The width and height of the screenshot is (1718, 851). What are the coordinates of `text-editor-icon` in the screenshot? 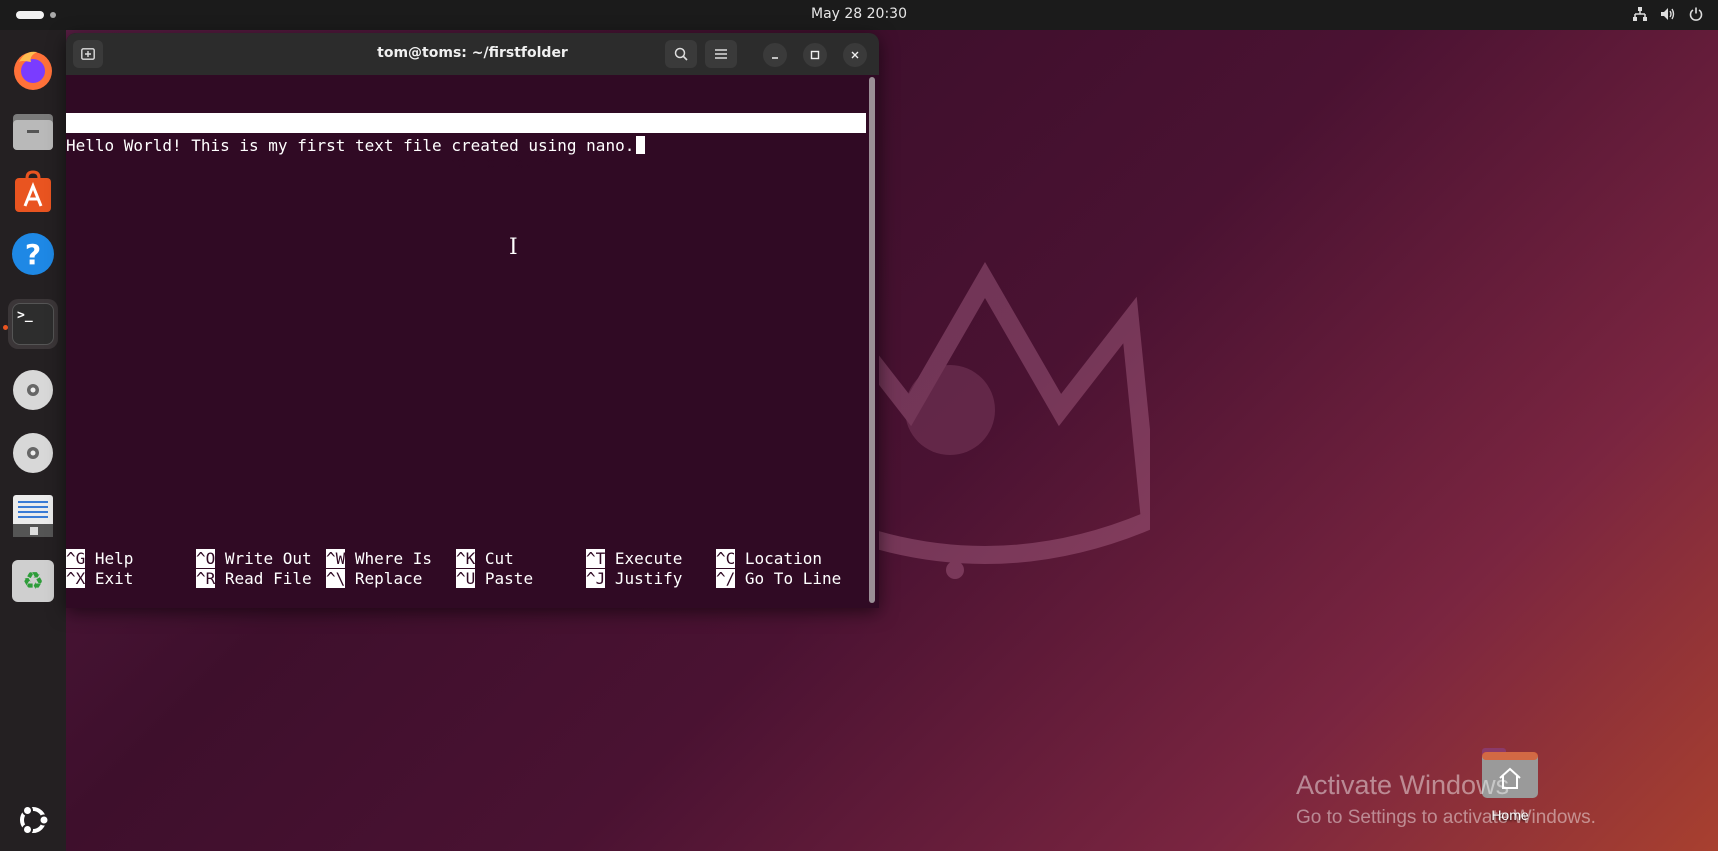 It's located at (33, 516).